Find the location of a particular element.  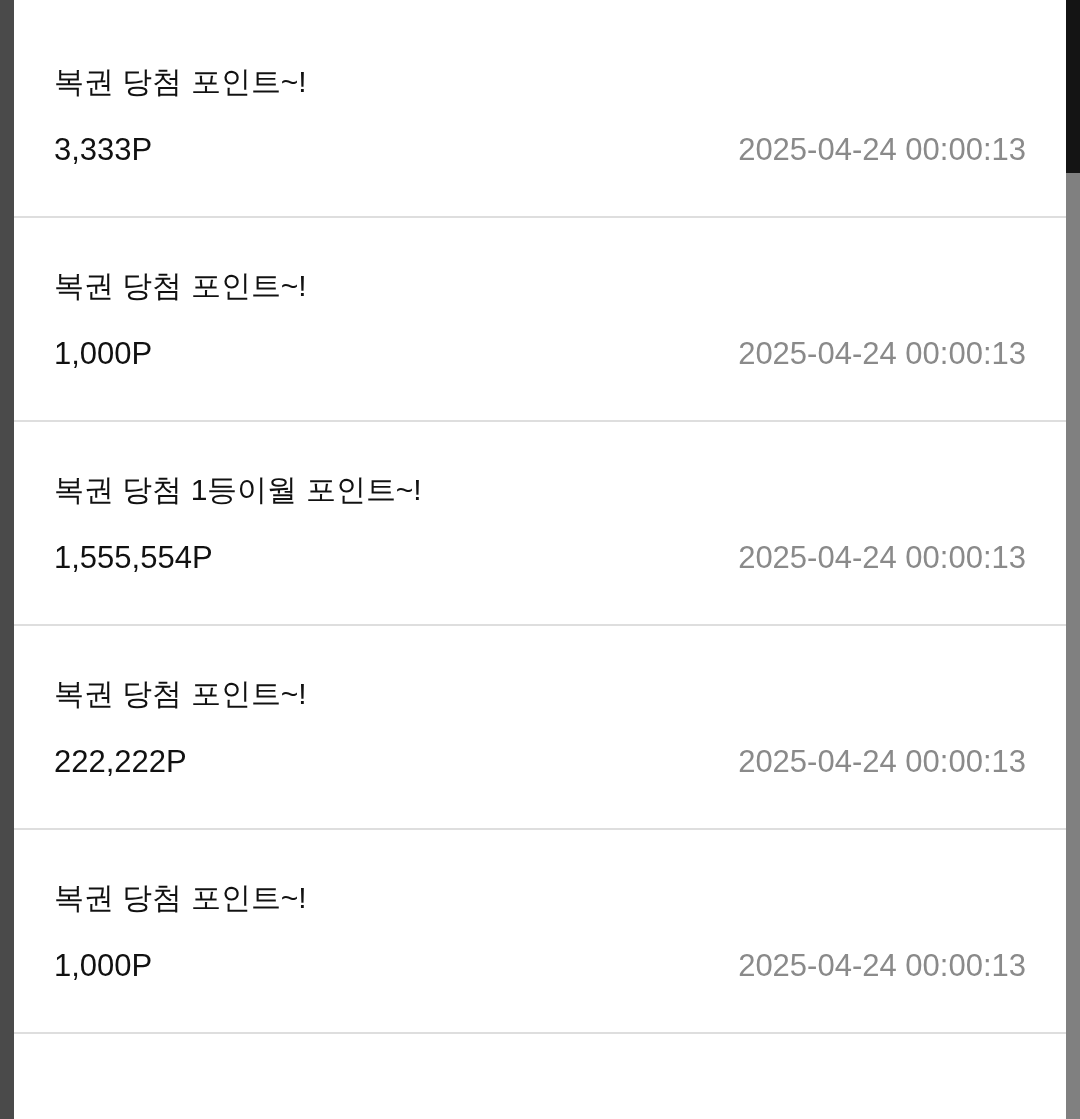

scrollbar-thumb is located at coordinates (1073, 86).